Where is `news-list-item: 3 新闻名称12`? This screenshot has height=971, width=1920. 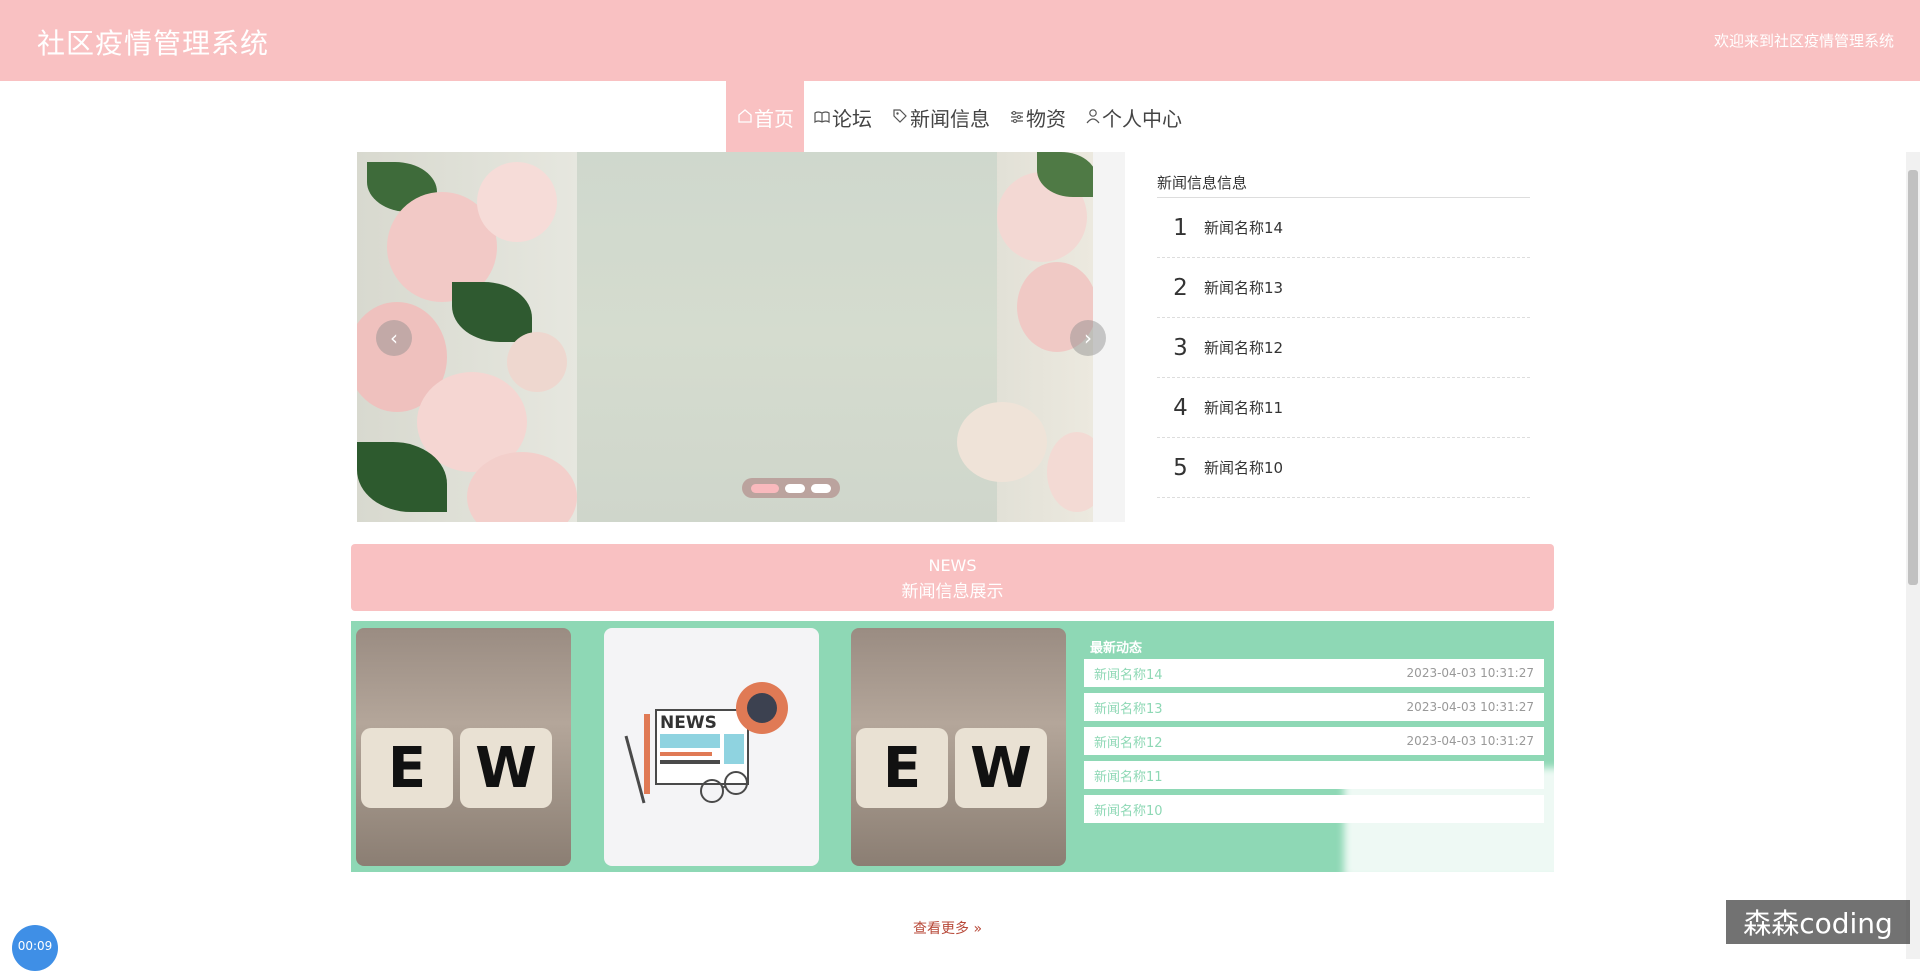 news-list-item: 3 新闻名称12 is located at coordinates (1343, 348).